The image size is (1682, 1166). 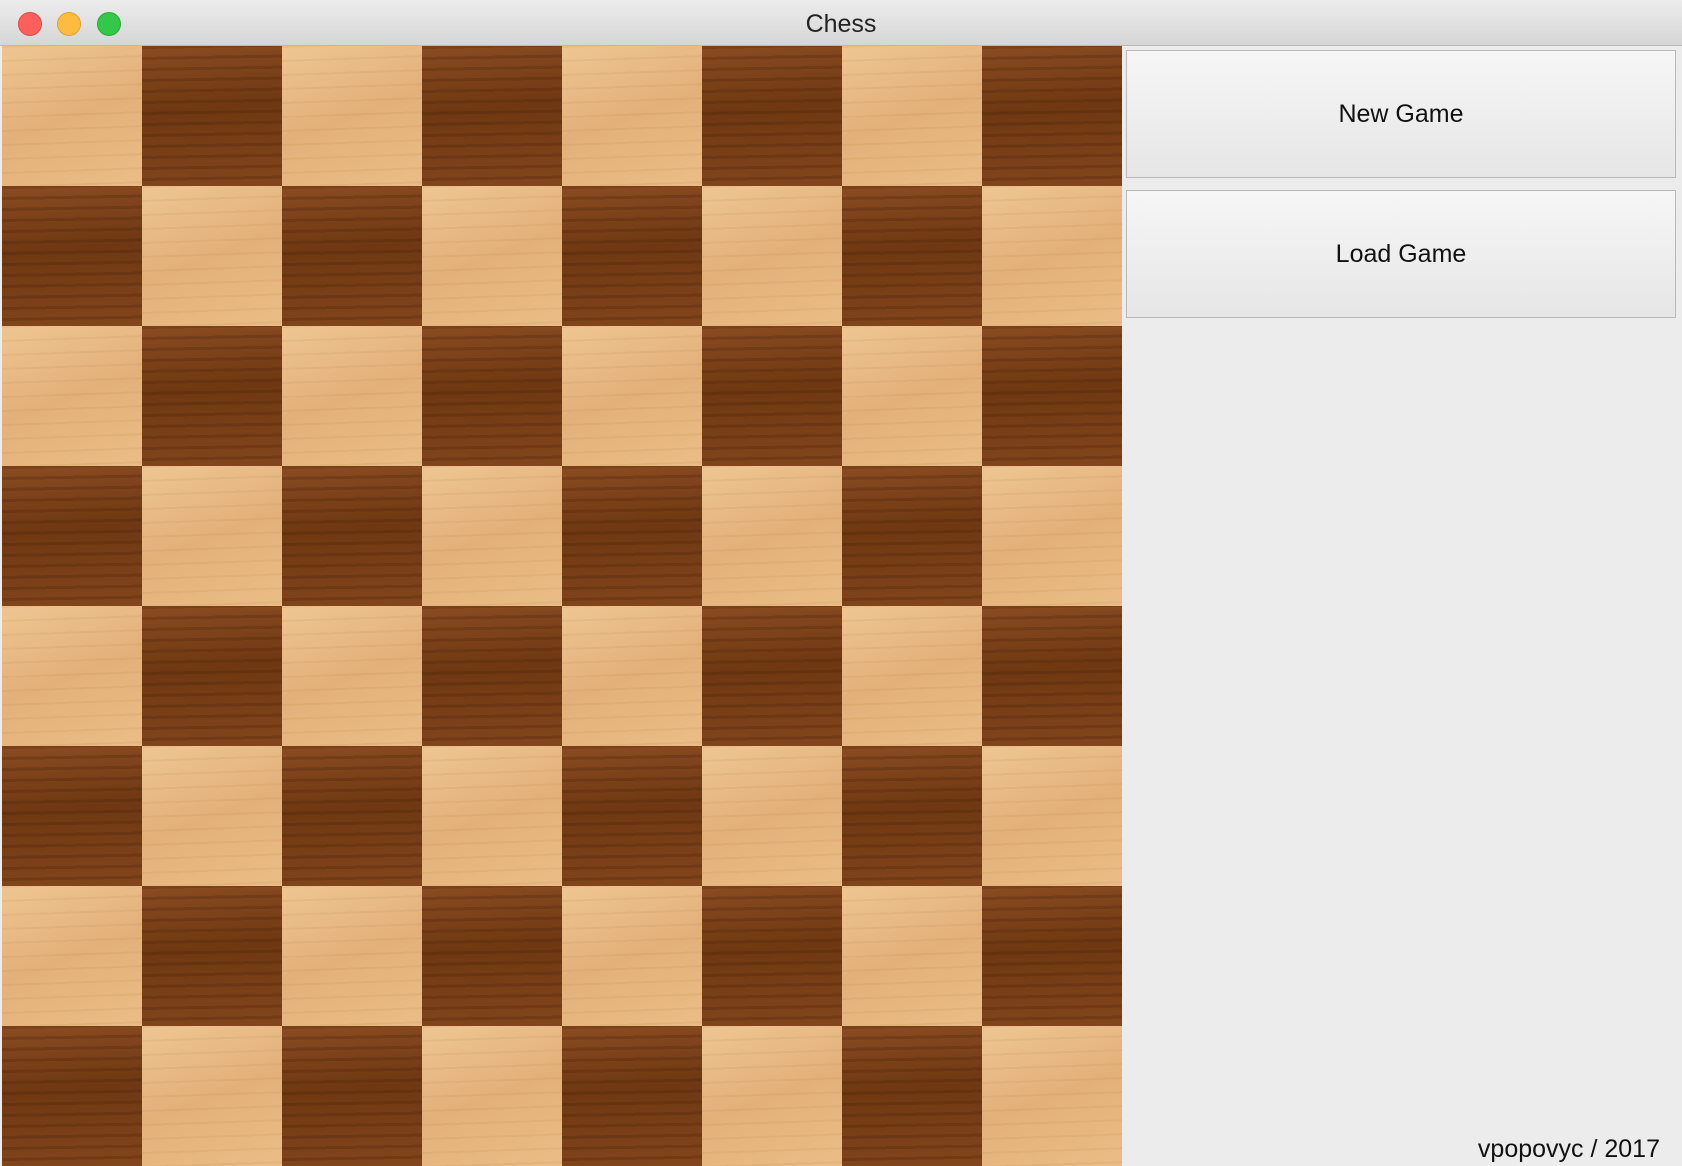 What do you see at coordinates (1401, 254) in the screenshot?
I see `load-game-button: Load Game` at bounding box center [1401, 254].